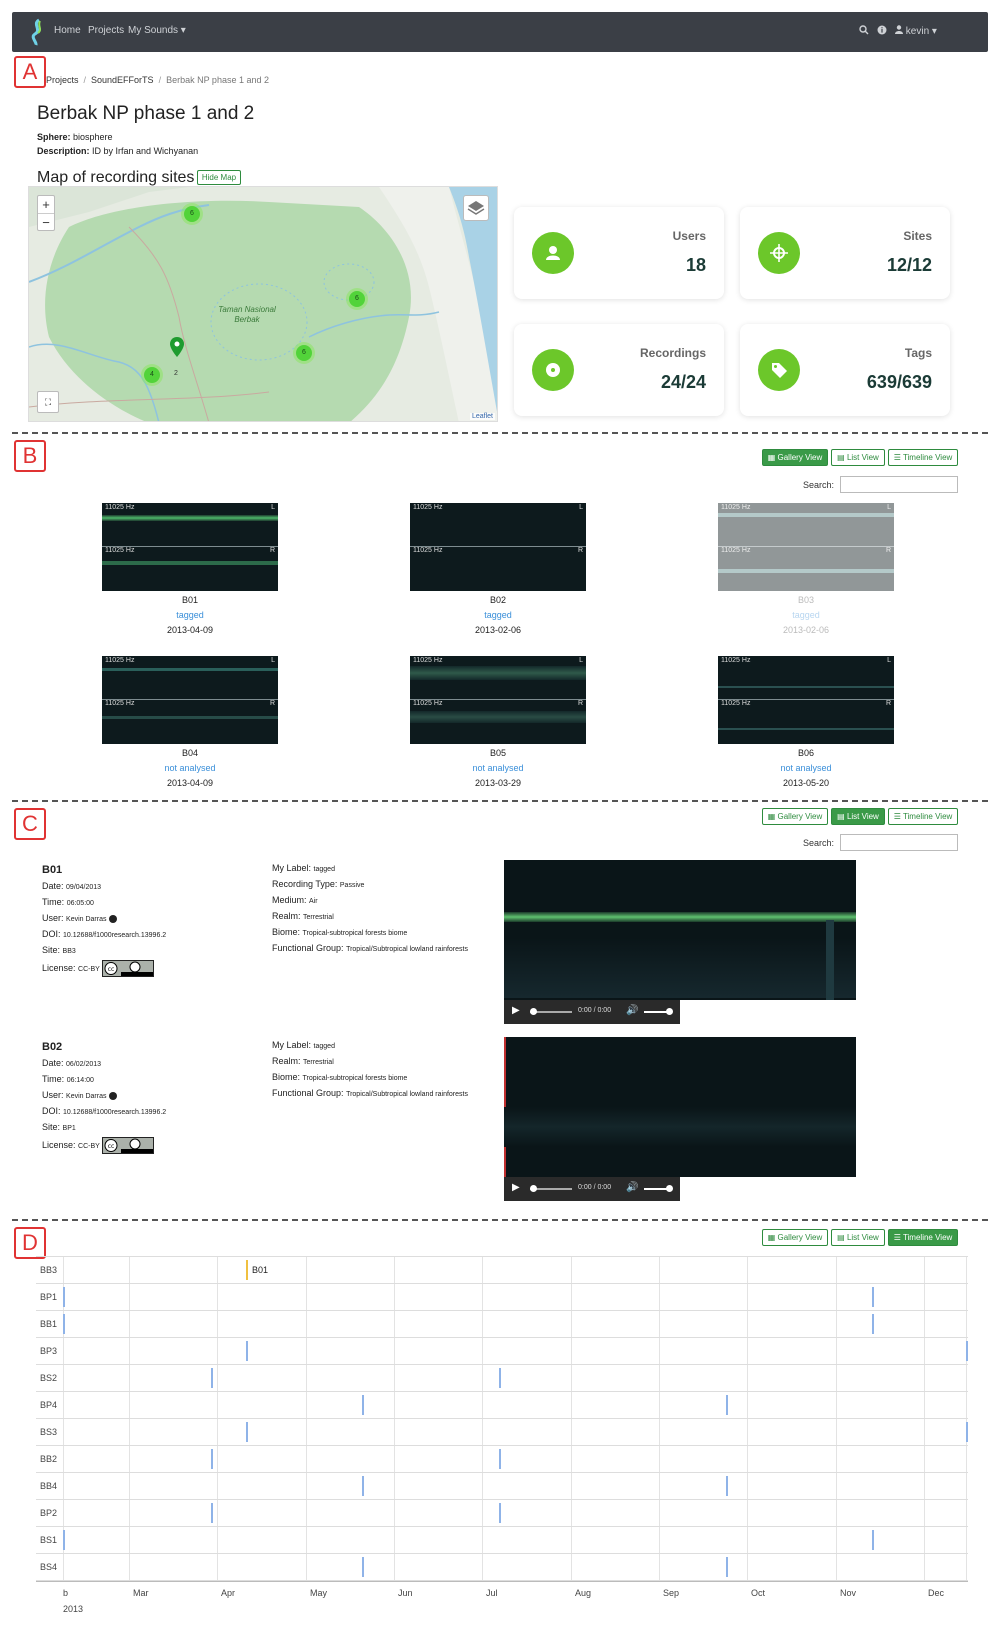 The image size is (1000, 1638). I want to click on recording-title: B02, so click(52, 1047).